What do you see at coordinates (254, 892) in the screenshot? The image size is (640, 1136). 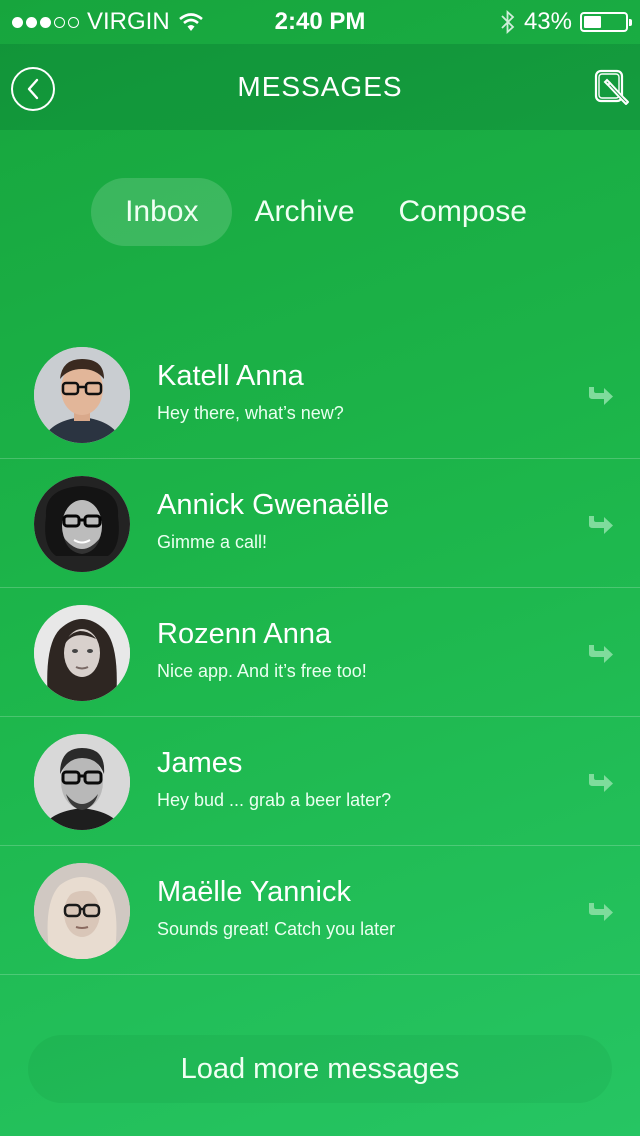 I see `contact-name: Maëlle Yannick` at bounding box center [254, 892].